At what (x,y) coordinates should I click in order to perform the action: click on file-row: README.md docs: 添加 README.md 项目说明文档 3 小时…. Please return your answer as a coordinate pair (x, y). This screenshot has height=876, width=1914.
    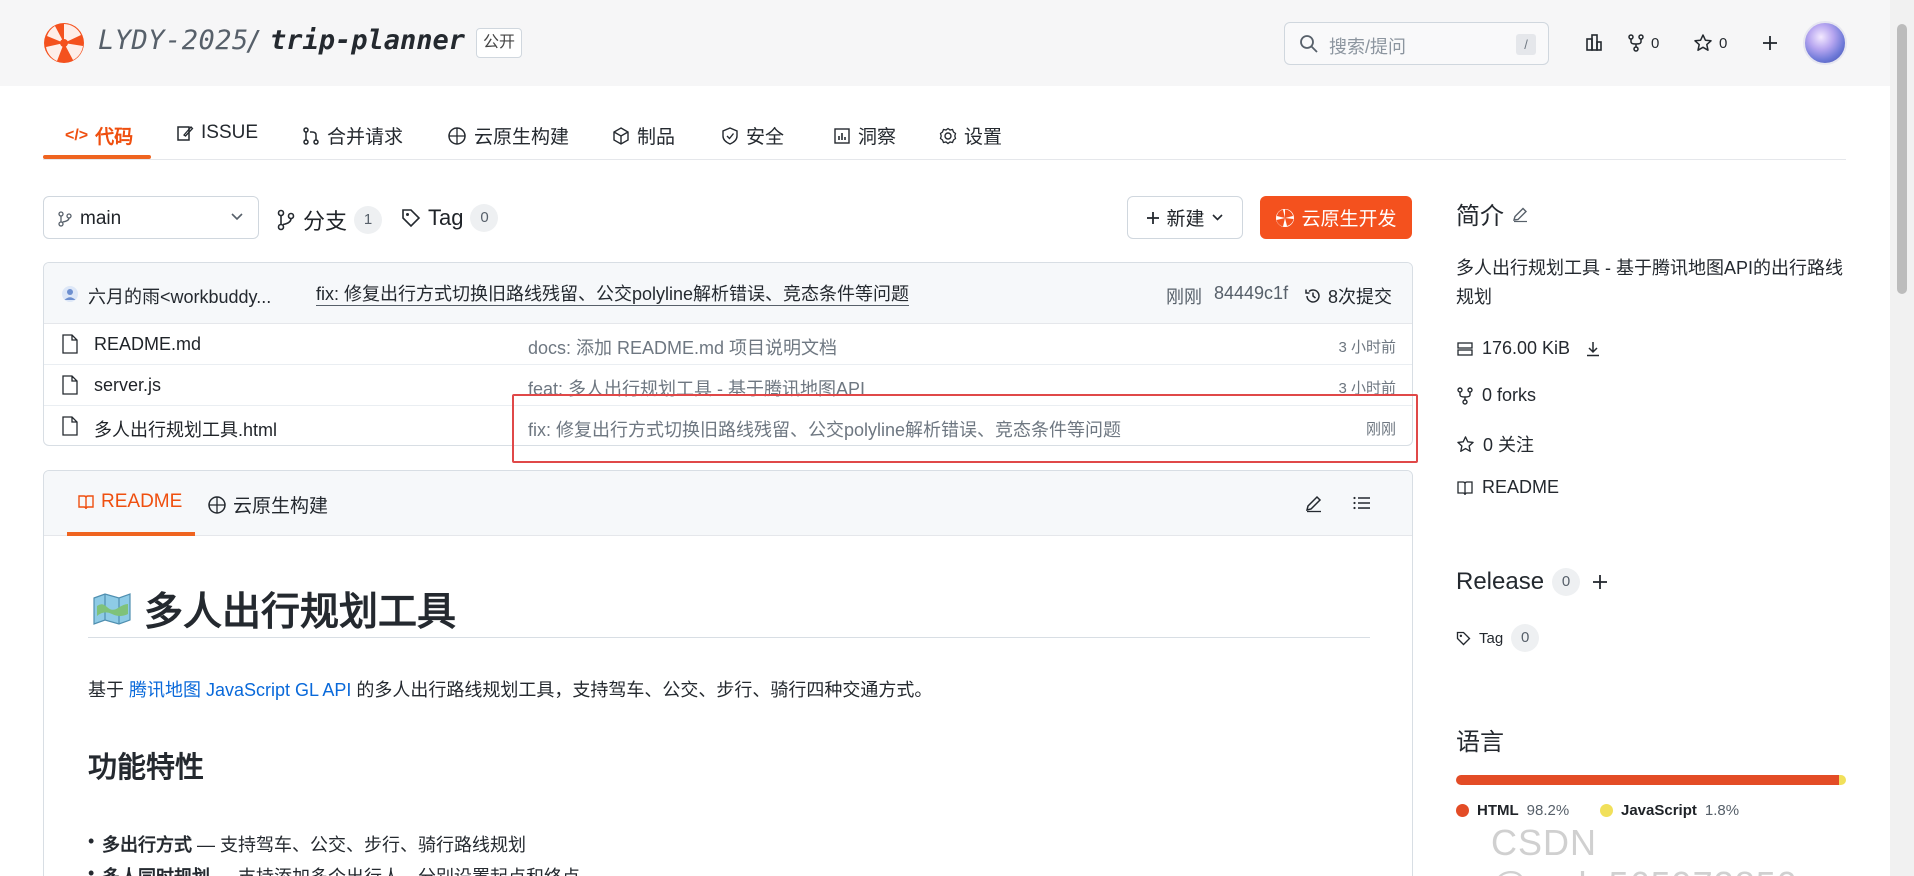
    Looking at the image, I should click on (728, 344).